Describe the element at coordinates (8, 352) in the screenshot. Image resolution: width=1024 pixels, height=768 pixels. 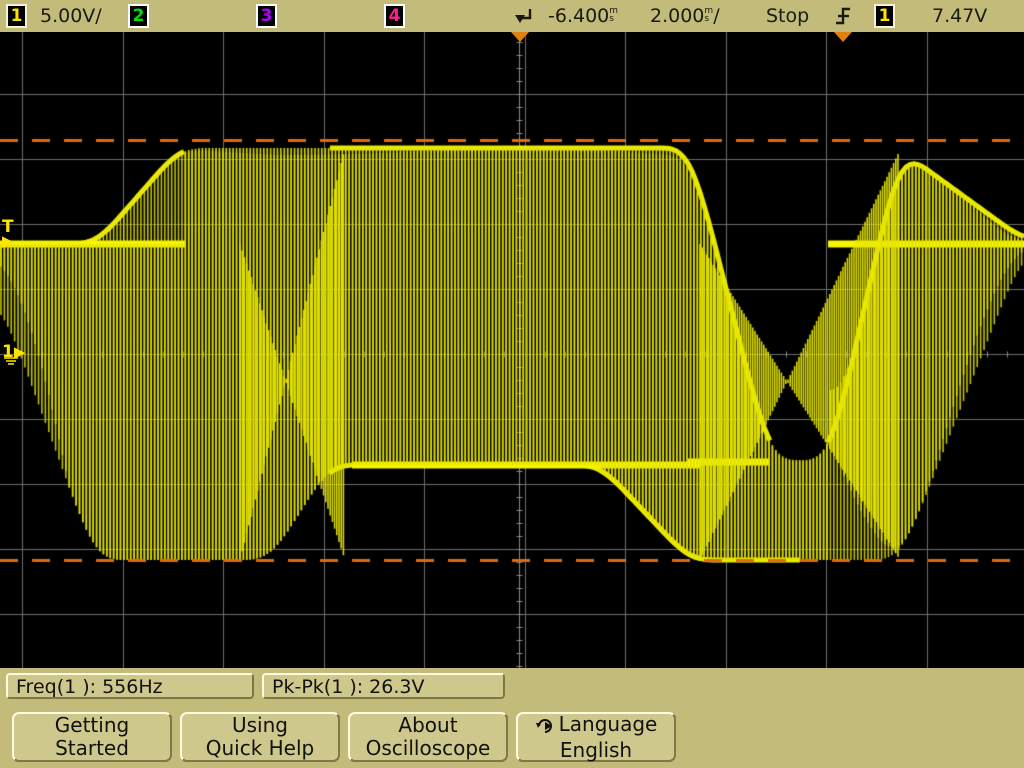
I see `ground-marker-label: 1` at that location.